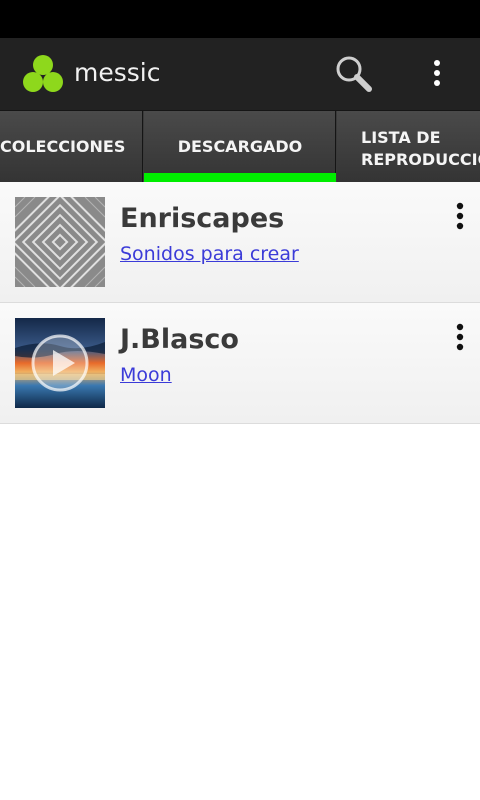  I want to click on tab-descargado: DESCARGADO, so click(240, 146).